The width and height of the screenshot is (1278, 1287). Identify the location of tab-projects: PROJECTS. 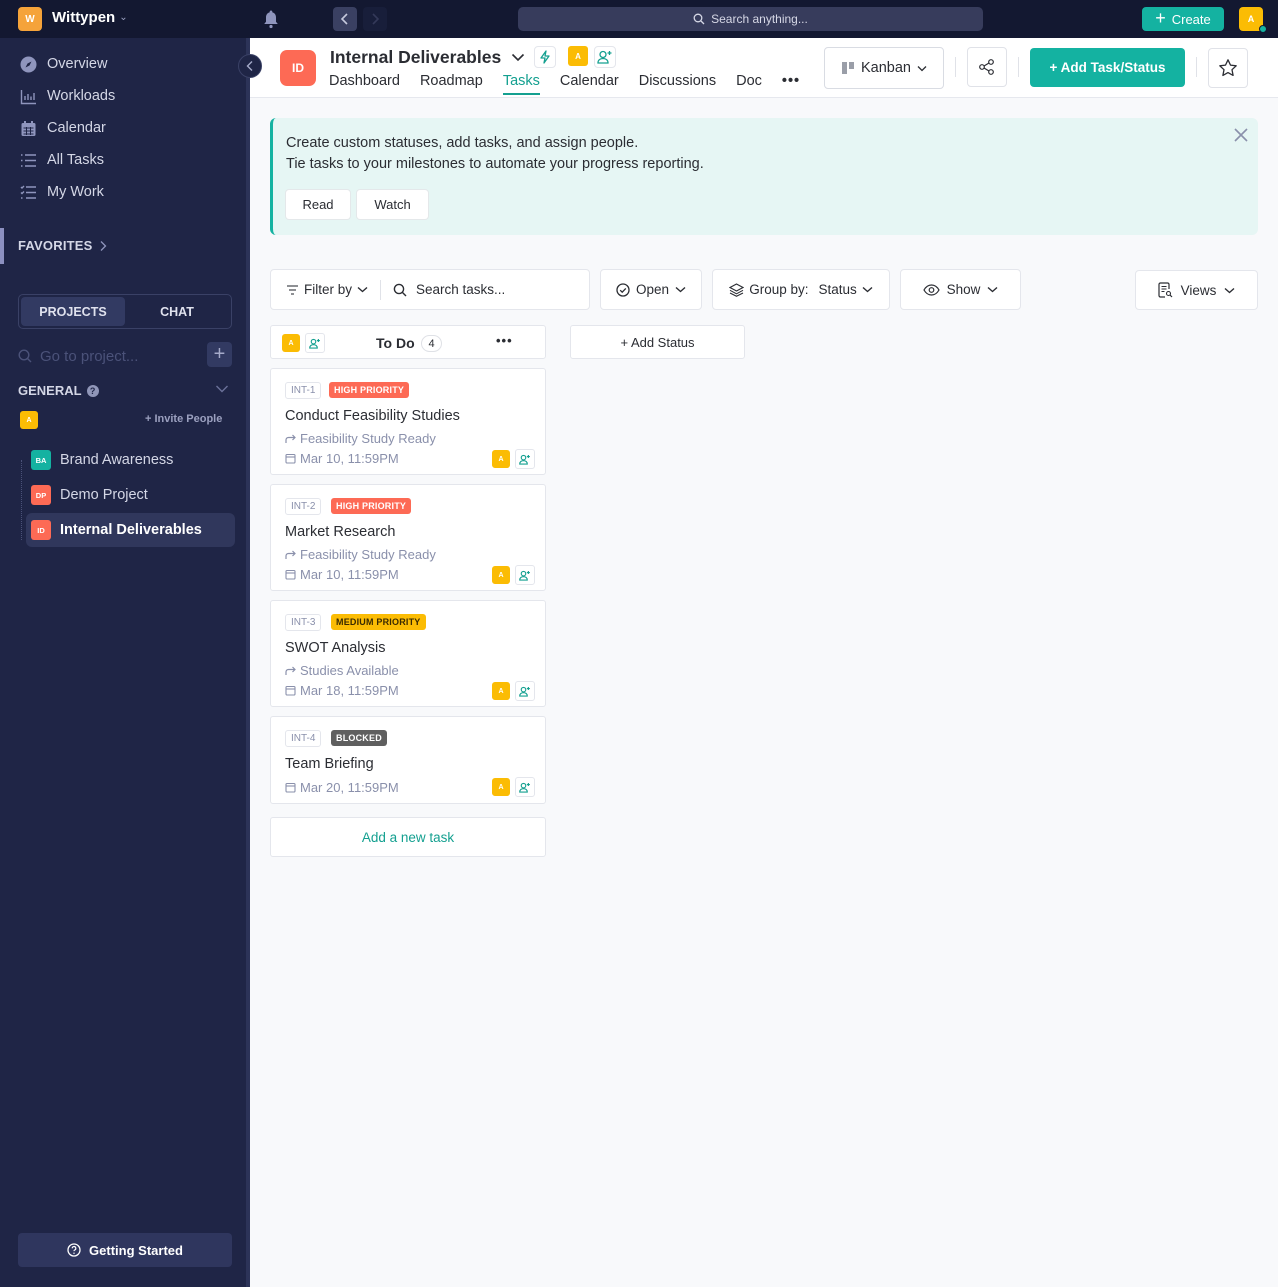
(73, 311).